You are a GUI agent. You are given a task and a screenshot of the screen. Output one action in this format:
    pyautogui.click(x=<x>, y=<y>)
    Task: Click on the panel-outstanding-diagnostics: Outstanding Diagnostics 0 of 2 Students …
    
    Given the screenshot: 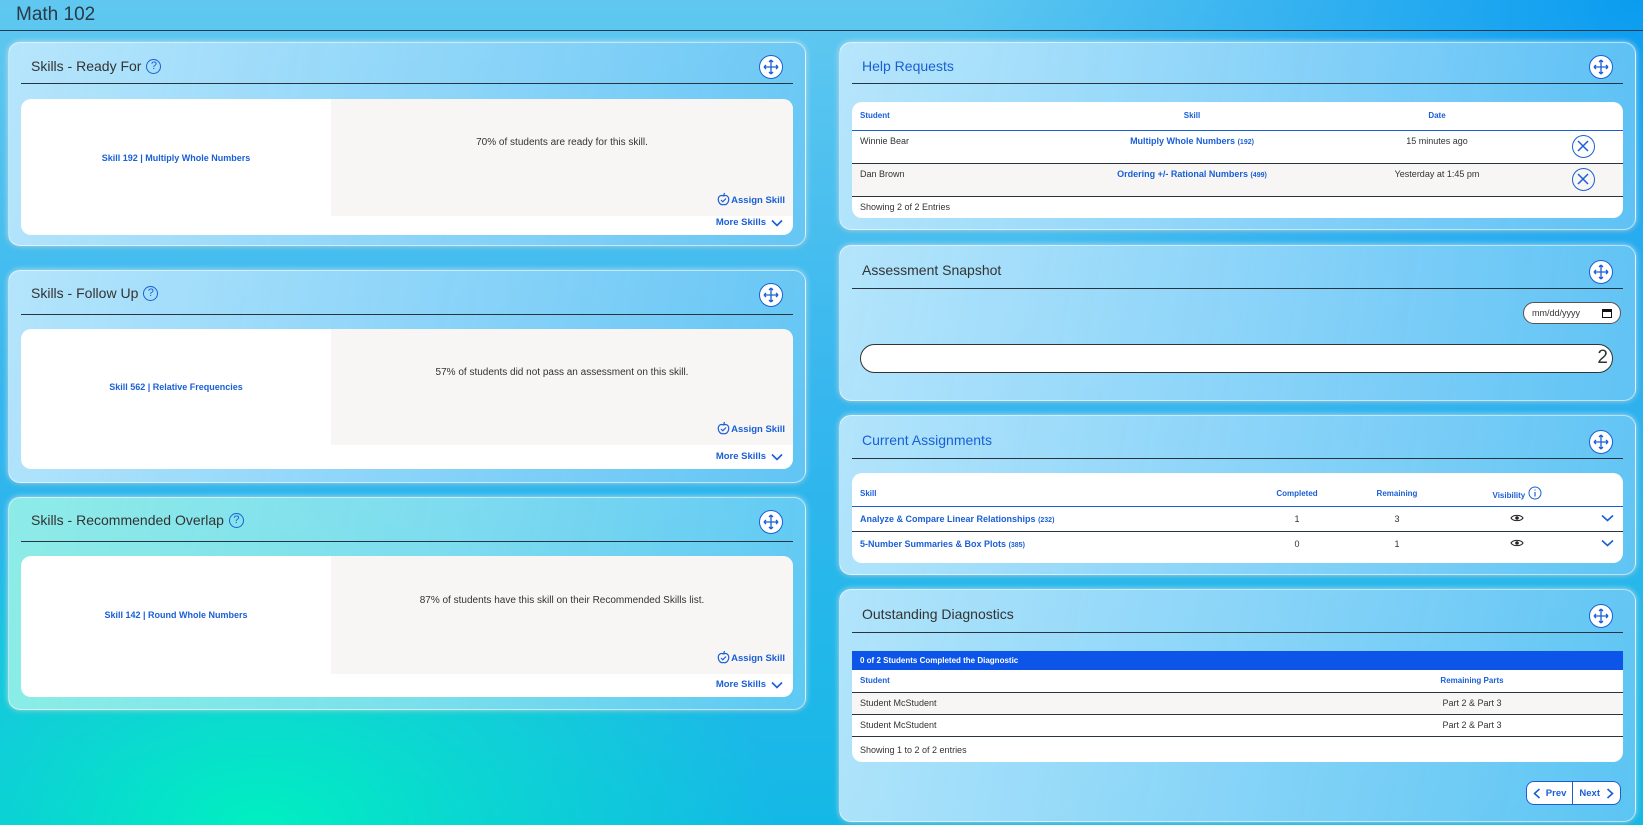 What is the action you would take?
    pyautogui.click(x=1237, y=705)
    